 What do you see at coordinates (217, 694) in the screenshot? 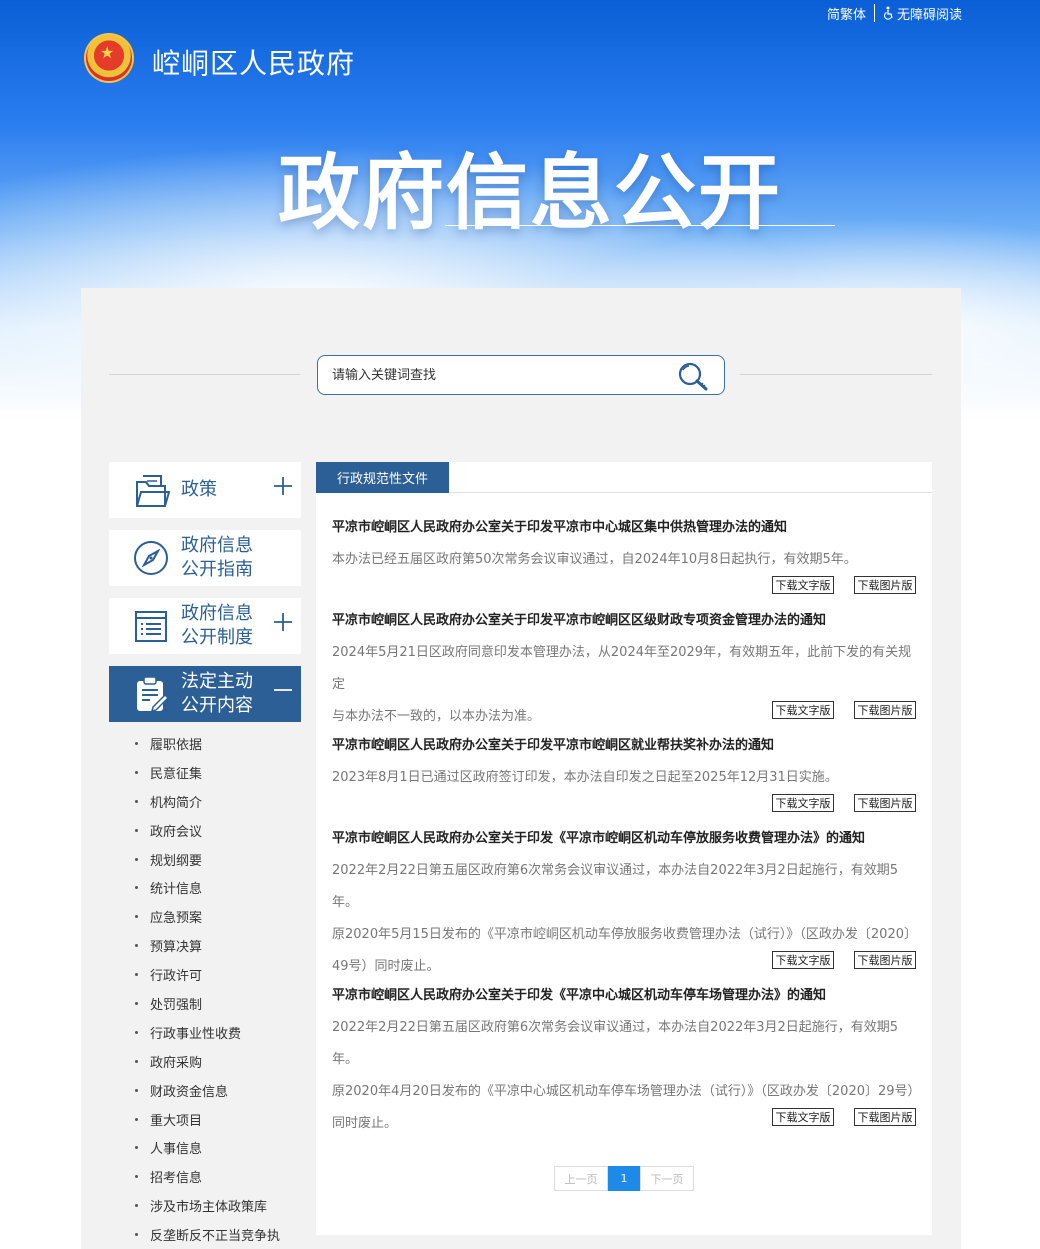
I see `sidebar-item-label: 法定主动 公开内容` at bounding box center [217, 694].